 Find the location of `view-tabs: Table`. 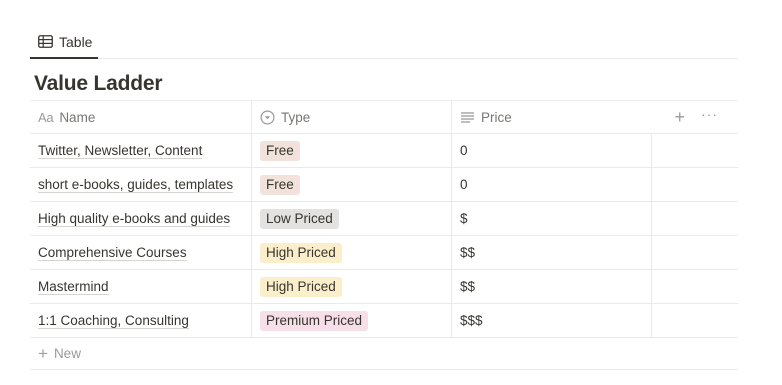

view-tabs: Table is located at coordinates (384, 42).